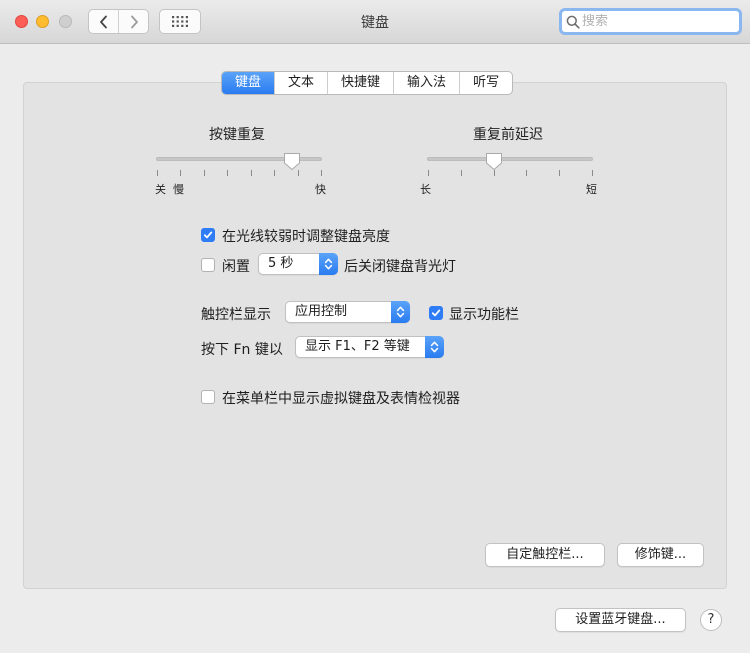 Image resolution: width=750 pixels, height=653 pixels. I want to click on close-window-button, so click(21, 21).